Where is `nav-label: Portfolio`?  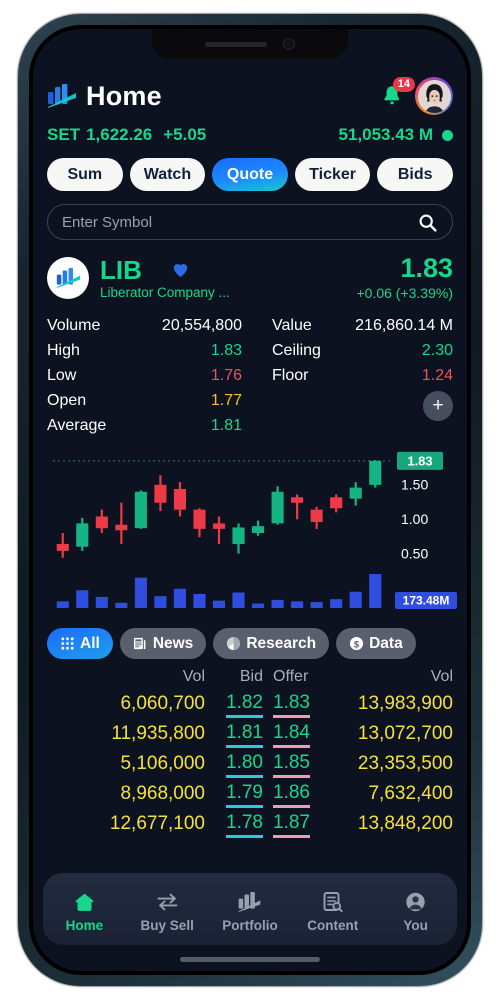
nav-label: Portfolio is located at coordinates (250, 925).